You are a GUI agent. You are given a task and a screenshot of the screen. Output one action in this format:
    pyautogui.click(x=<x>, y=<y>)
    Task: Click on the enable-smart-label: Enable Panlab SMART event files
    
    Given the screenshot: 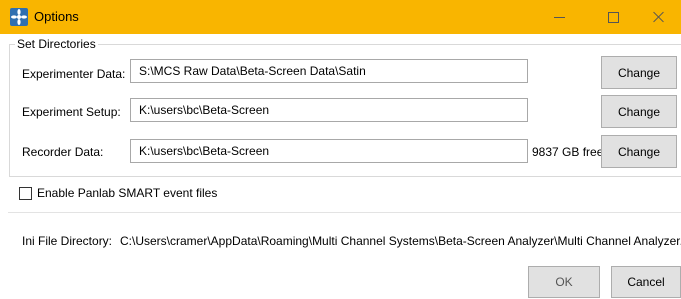 What is the action you would take?
    pyautogui.click(x=127, y=193)
    